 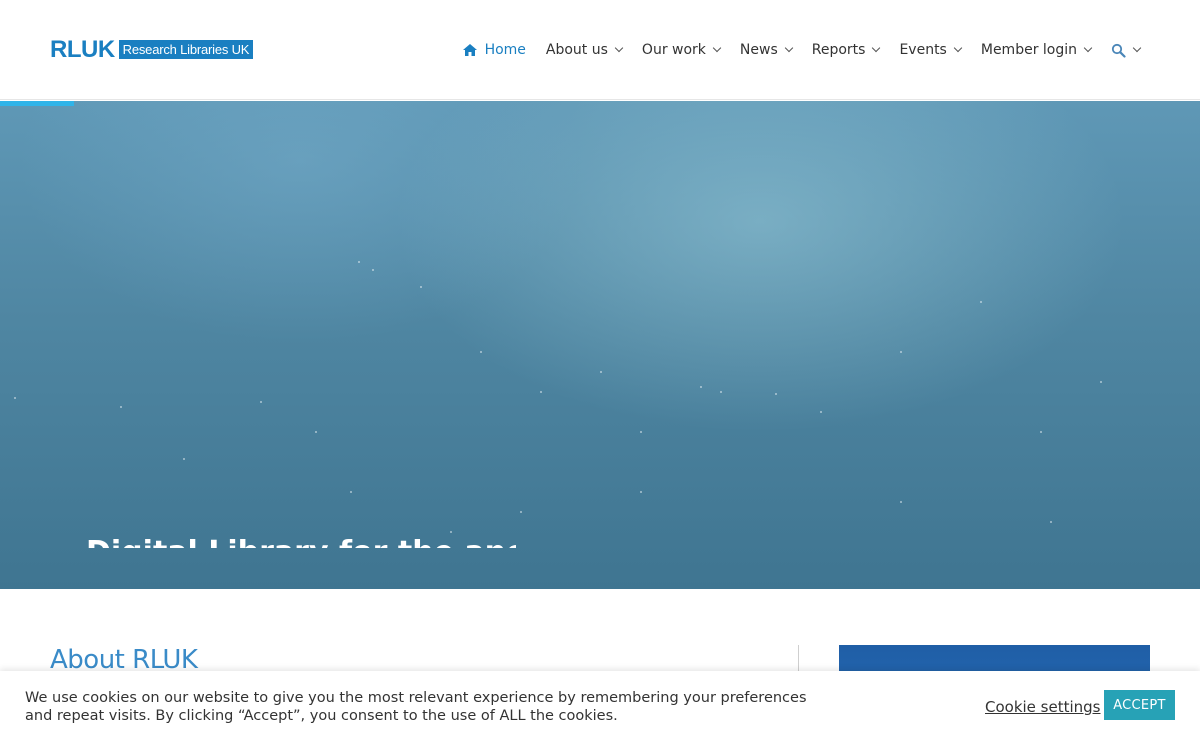 I want to click on nav-label-member-login: Member login, so click(x=1028, y=50).